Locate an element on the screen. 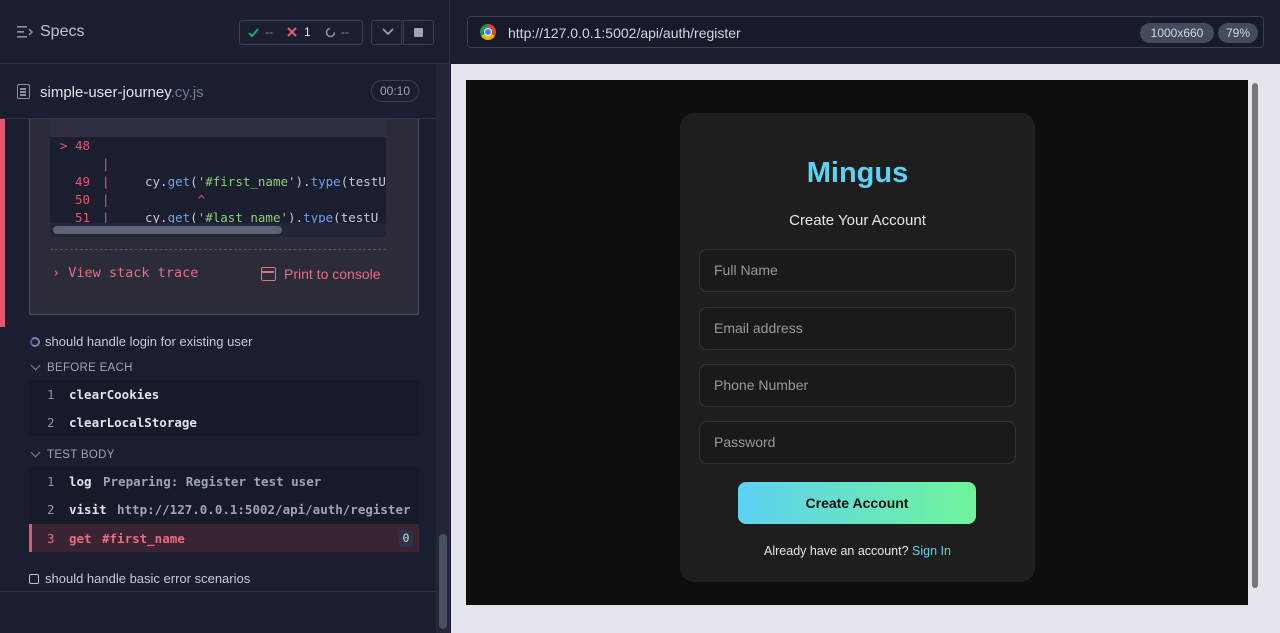 The height and width of the screenshot is (633, 1280). spec-file-name: simple-user-journey.cy.js is located at coordinates (122, 92).